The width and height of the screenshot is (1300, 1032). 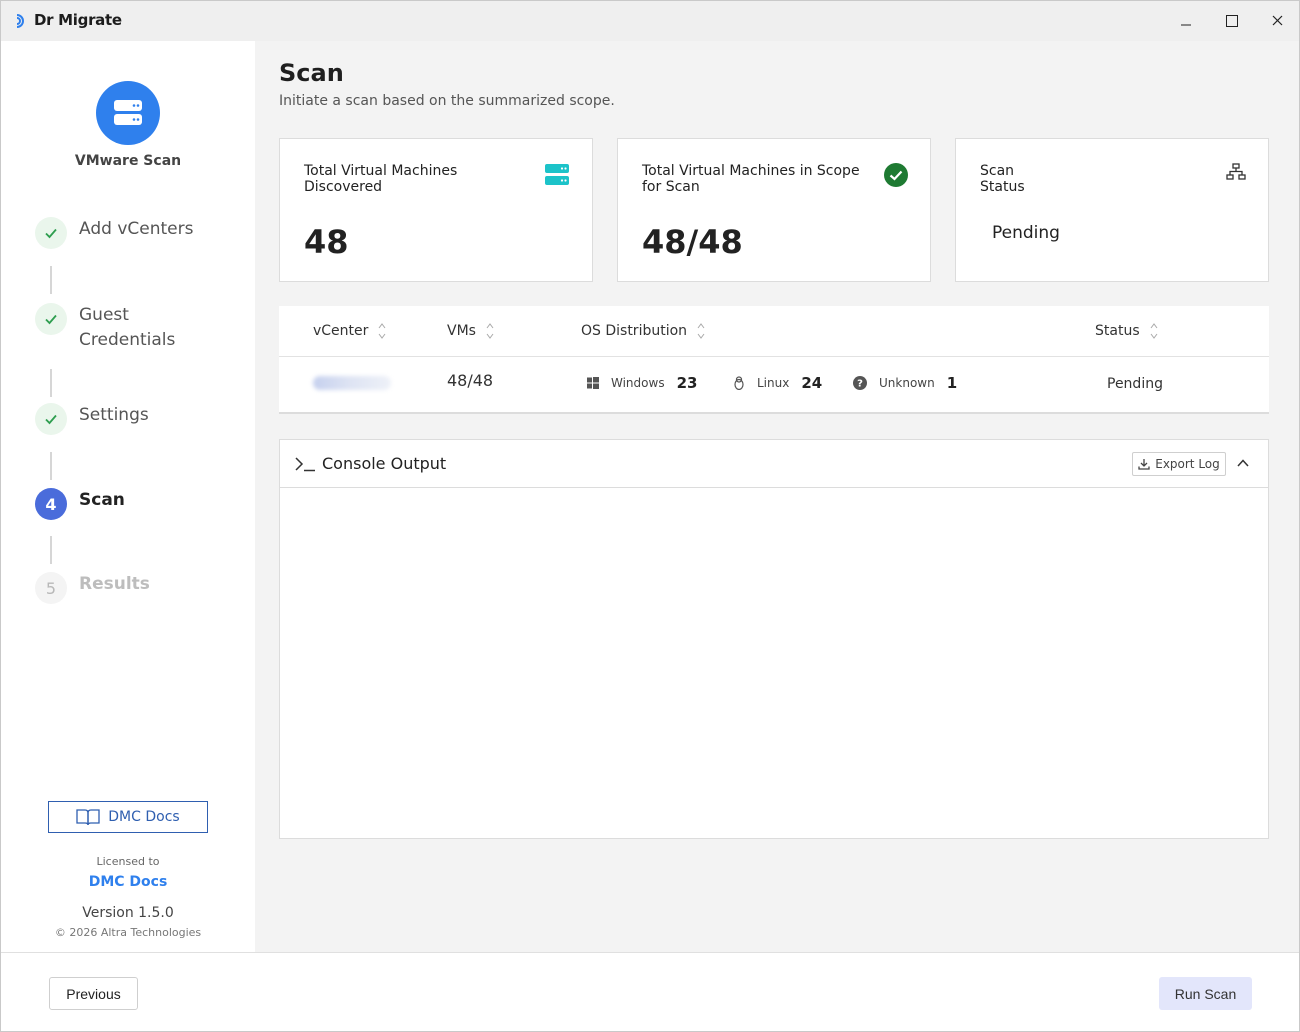 I want to click on column-header-label: VMs, so click(x=461, y=331).